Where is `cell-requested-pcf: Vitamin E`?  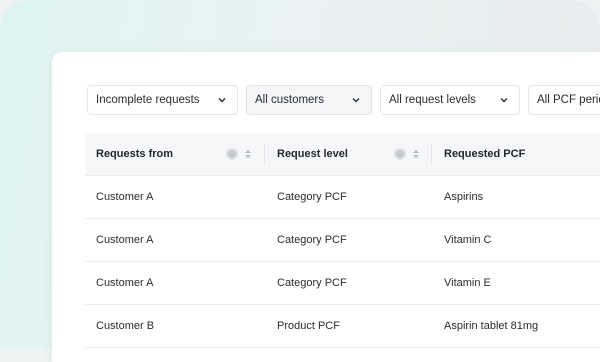
cell-requested-pcf: Vitamin E is located at coordinates (467, 283).